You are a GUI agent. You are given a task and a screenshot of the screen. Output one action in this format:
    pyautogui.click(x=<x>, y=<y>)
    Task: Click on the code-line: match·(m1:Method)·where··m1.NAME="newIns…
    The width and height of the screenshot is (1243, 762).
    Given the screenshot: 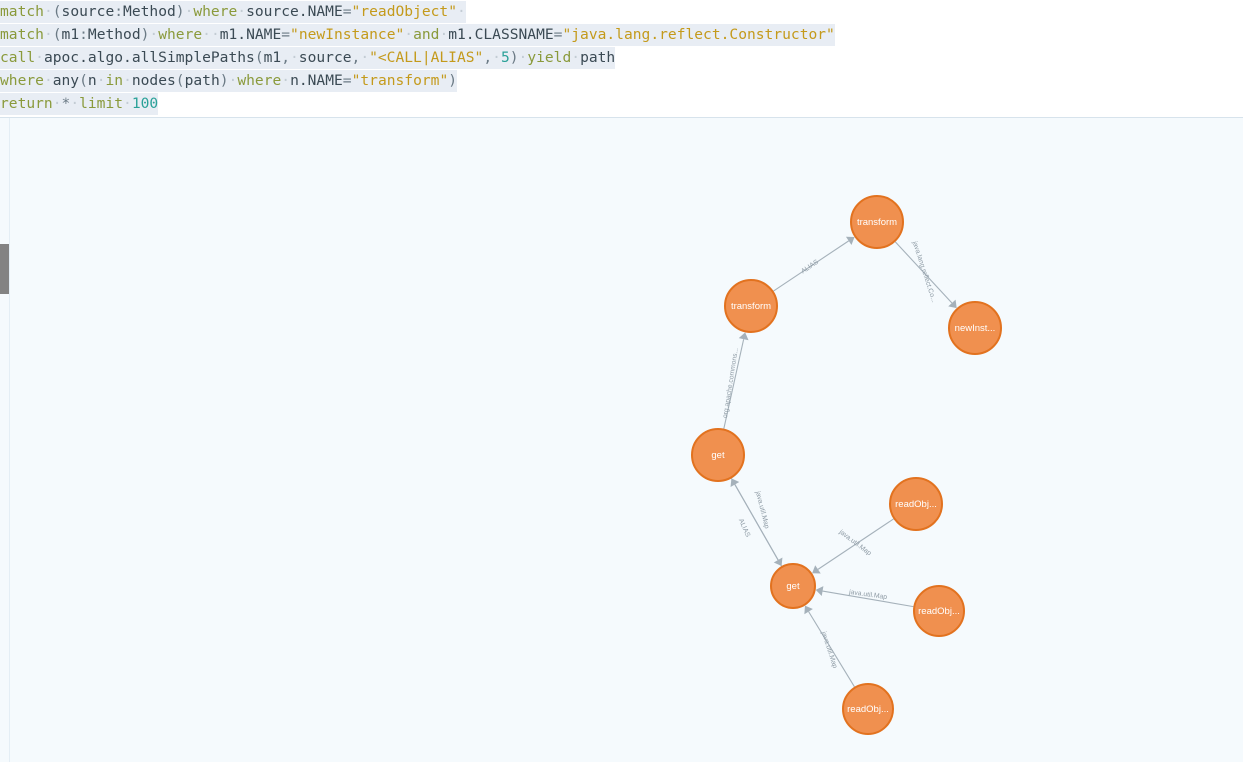 What is the action you would take?
    pyautogui.click(x=621, y=34)
    